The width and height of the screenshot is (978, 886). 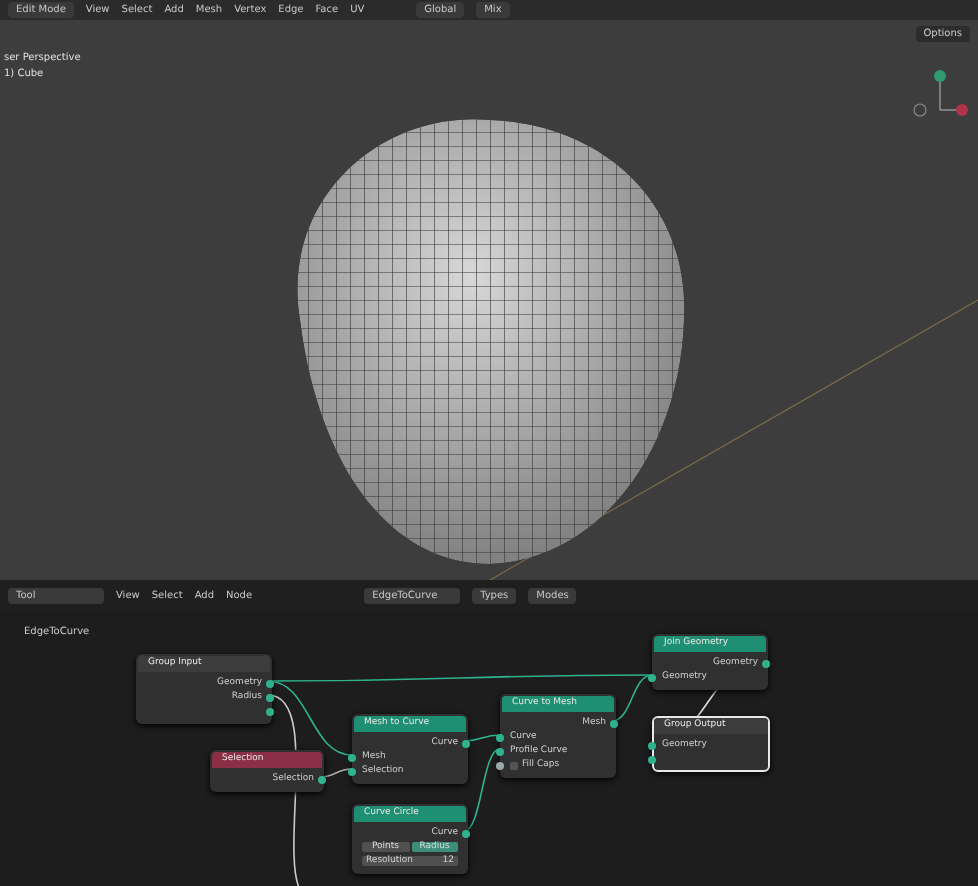 What do you see at coordinates (652, 677) in the screenshot?
I see `input-socket-icon` at bounding box center [652, 677].